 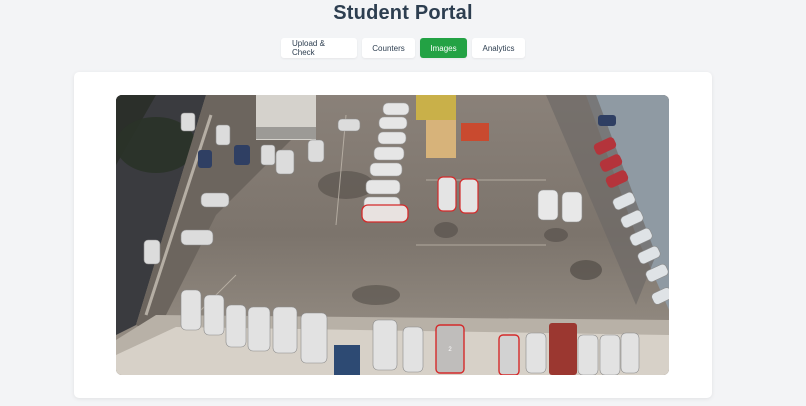 What do you see at coordinates (403, 13) in the screenshot?
I see `page-title: Student Portal` at bounding box center [403, 13].